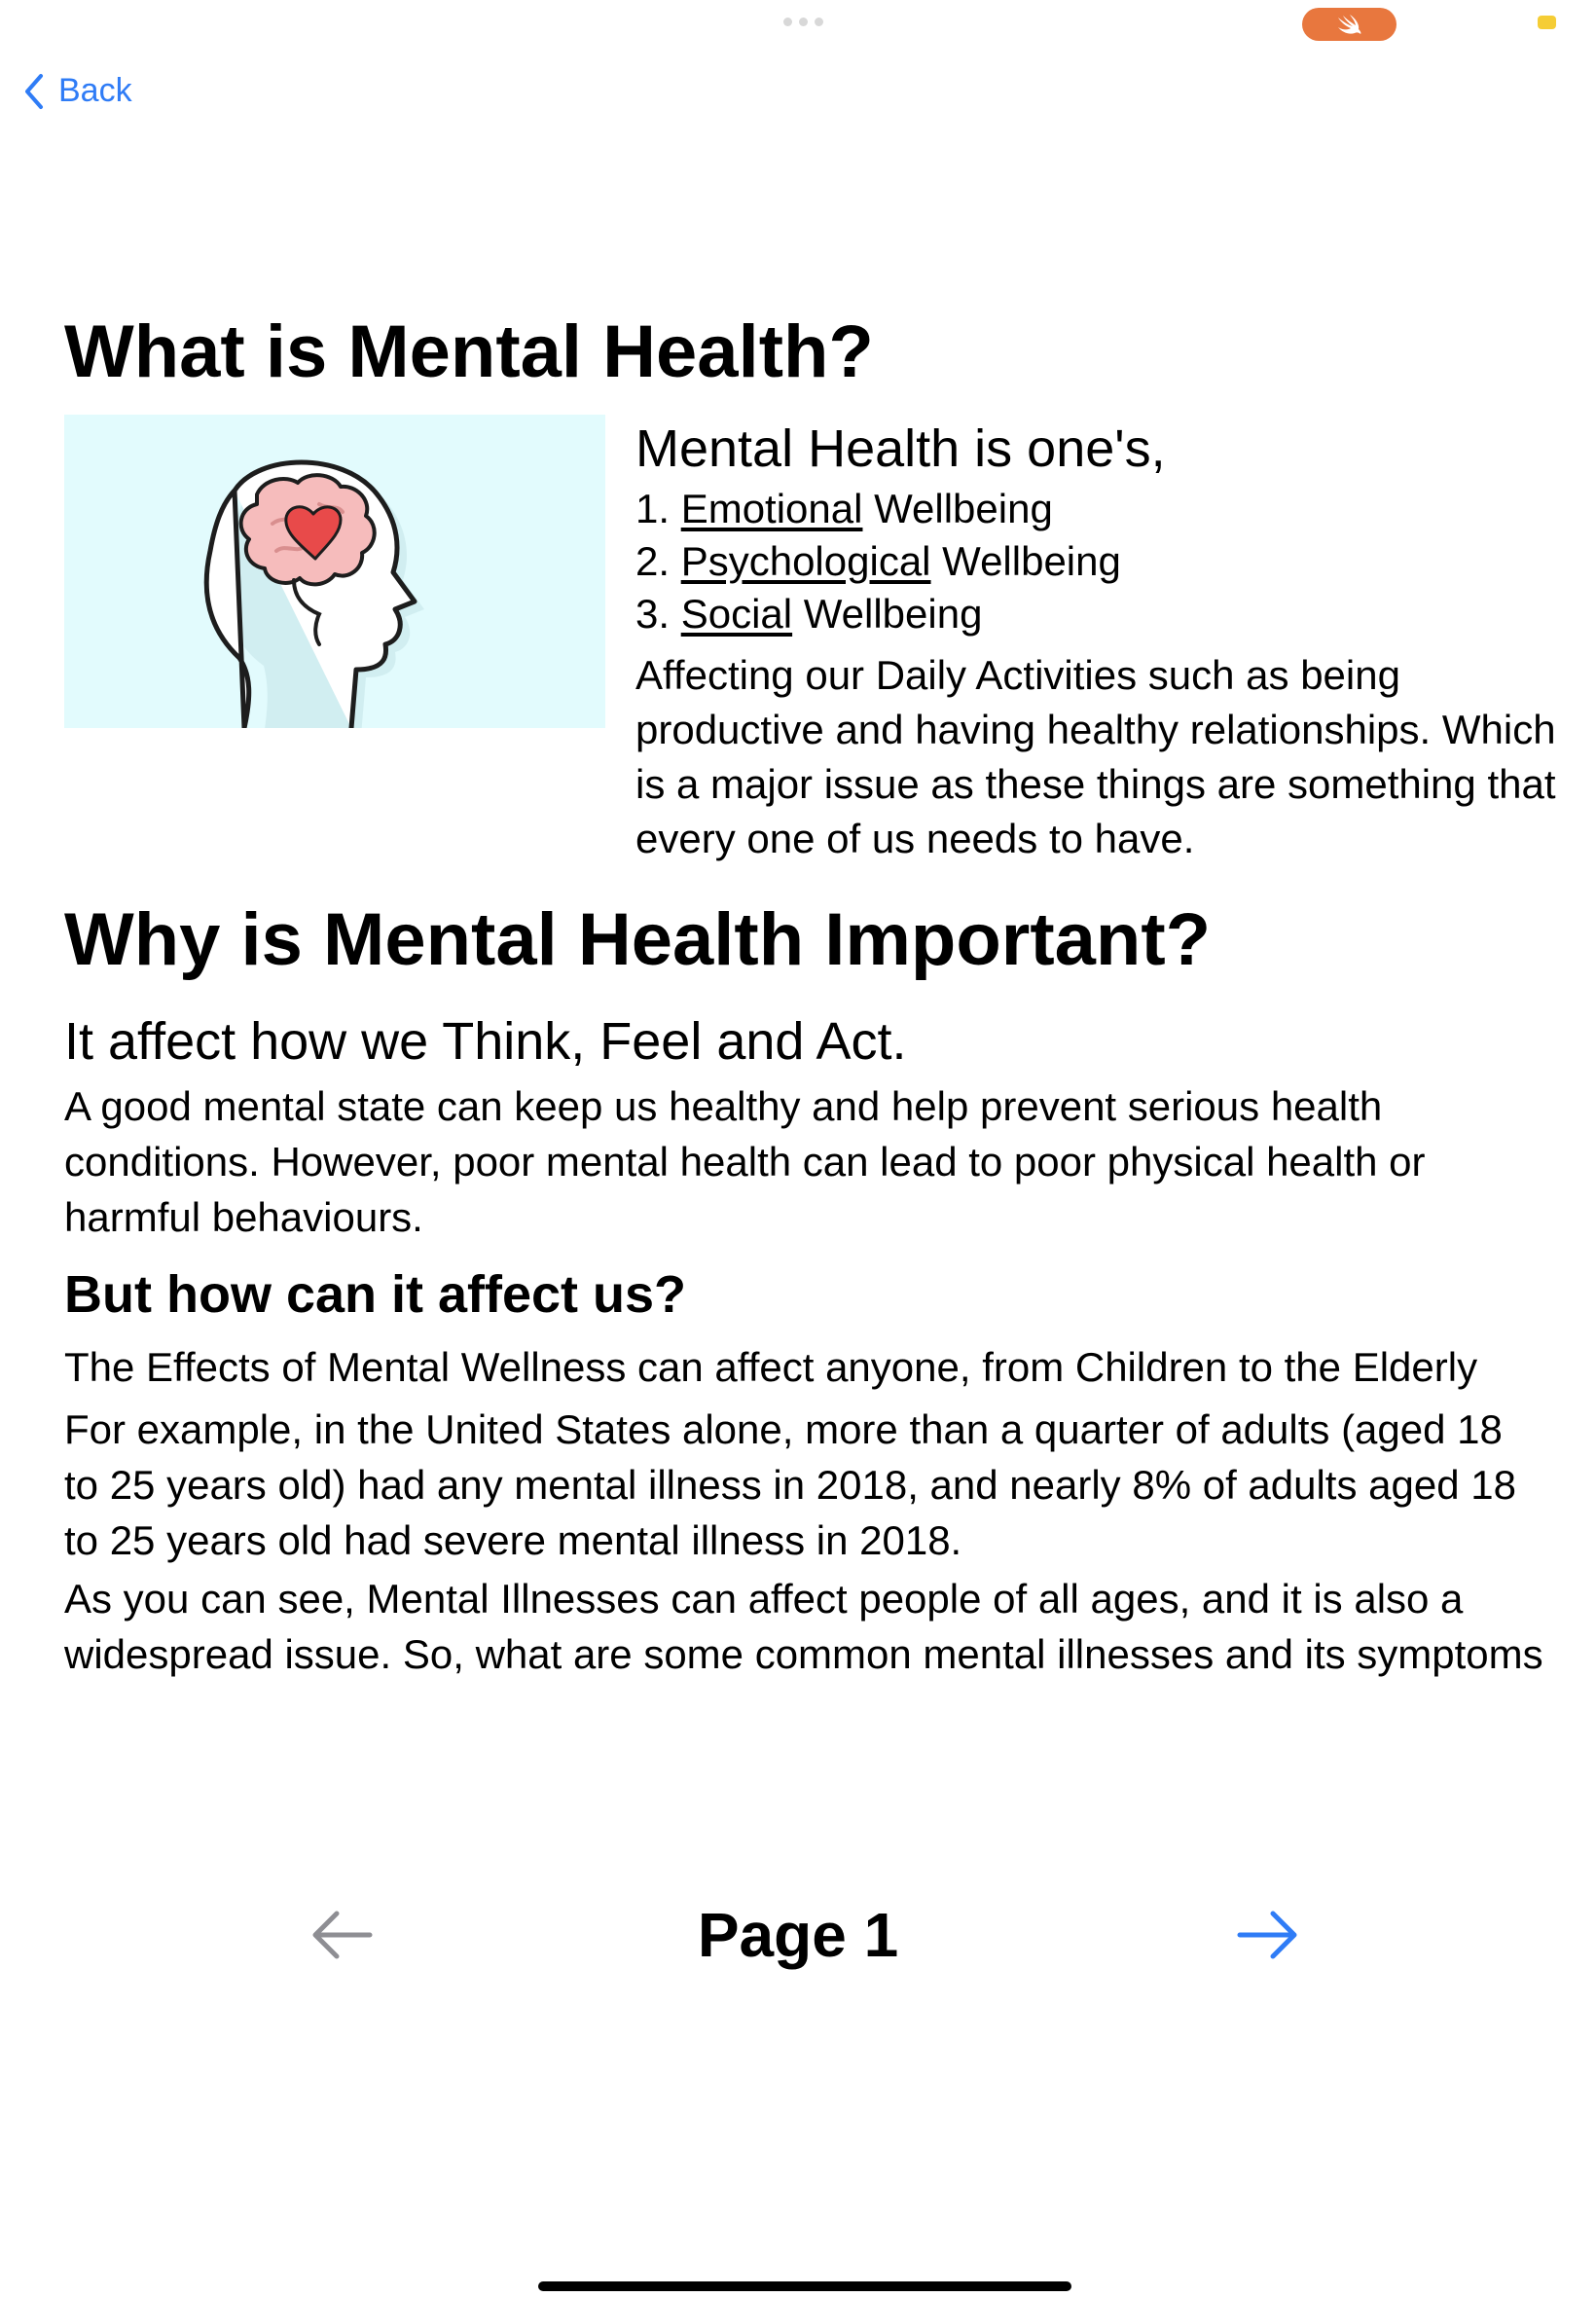 This screenshot has height=2297, width=1596. What do you see at coordinates (653, 614) in the screenshot?
I see `list-number: 3.` at bounding box center [653, 614].